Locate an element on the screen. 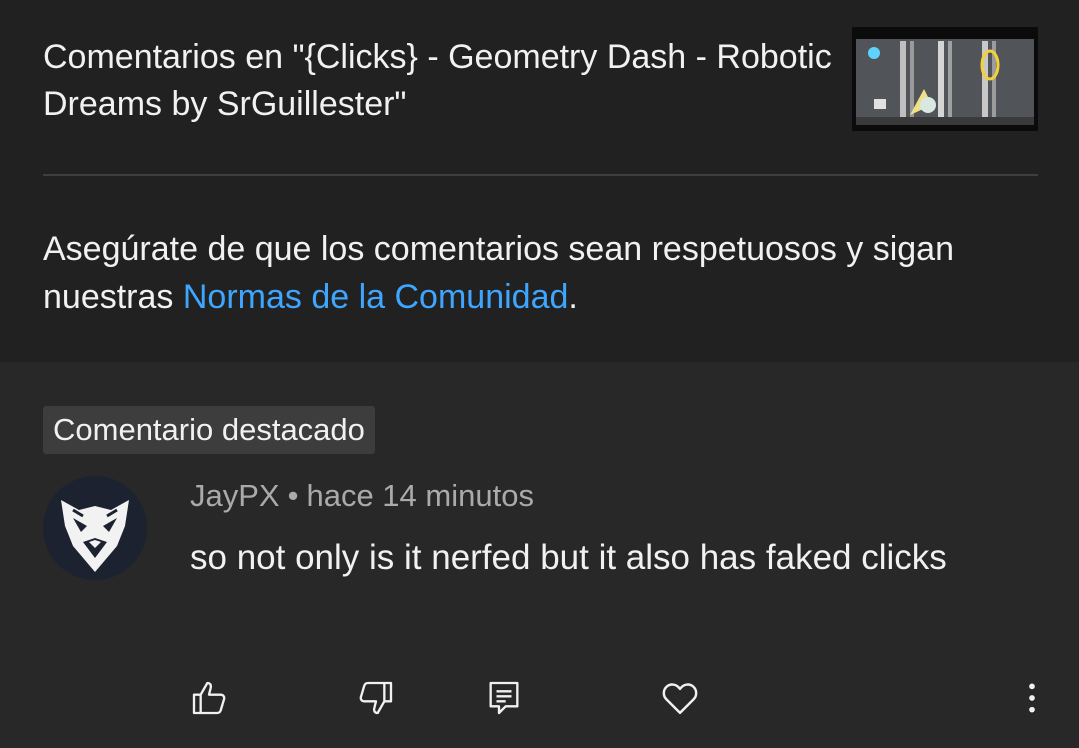  comment-timestamp: hace 14 minutos is located at coordinates (419, 495).